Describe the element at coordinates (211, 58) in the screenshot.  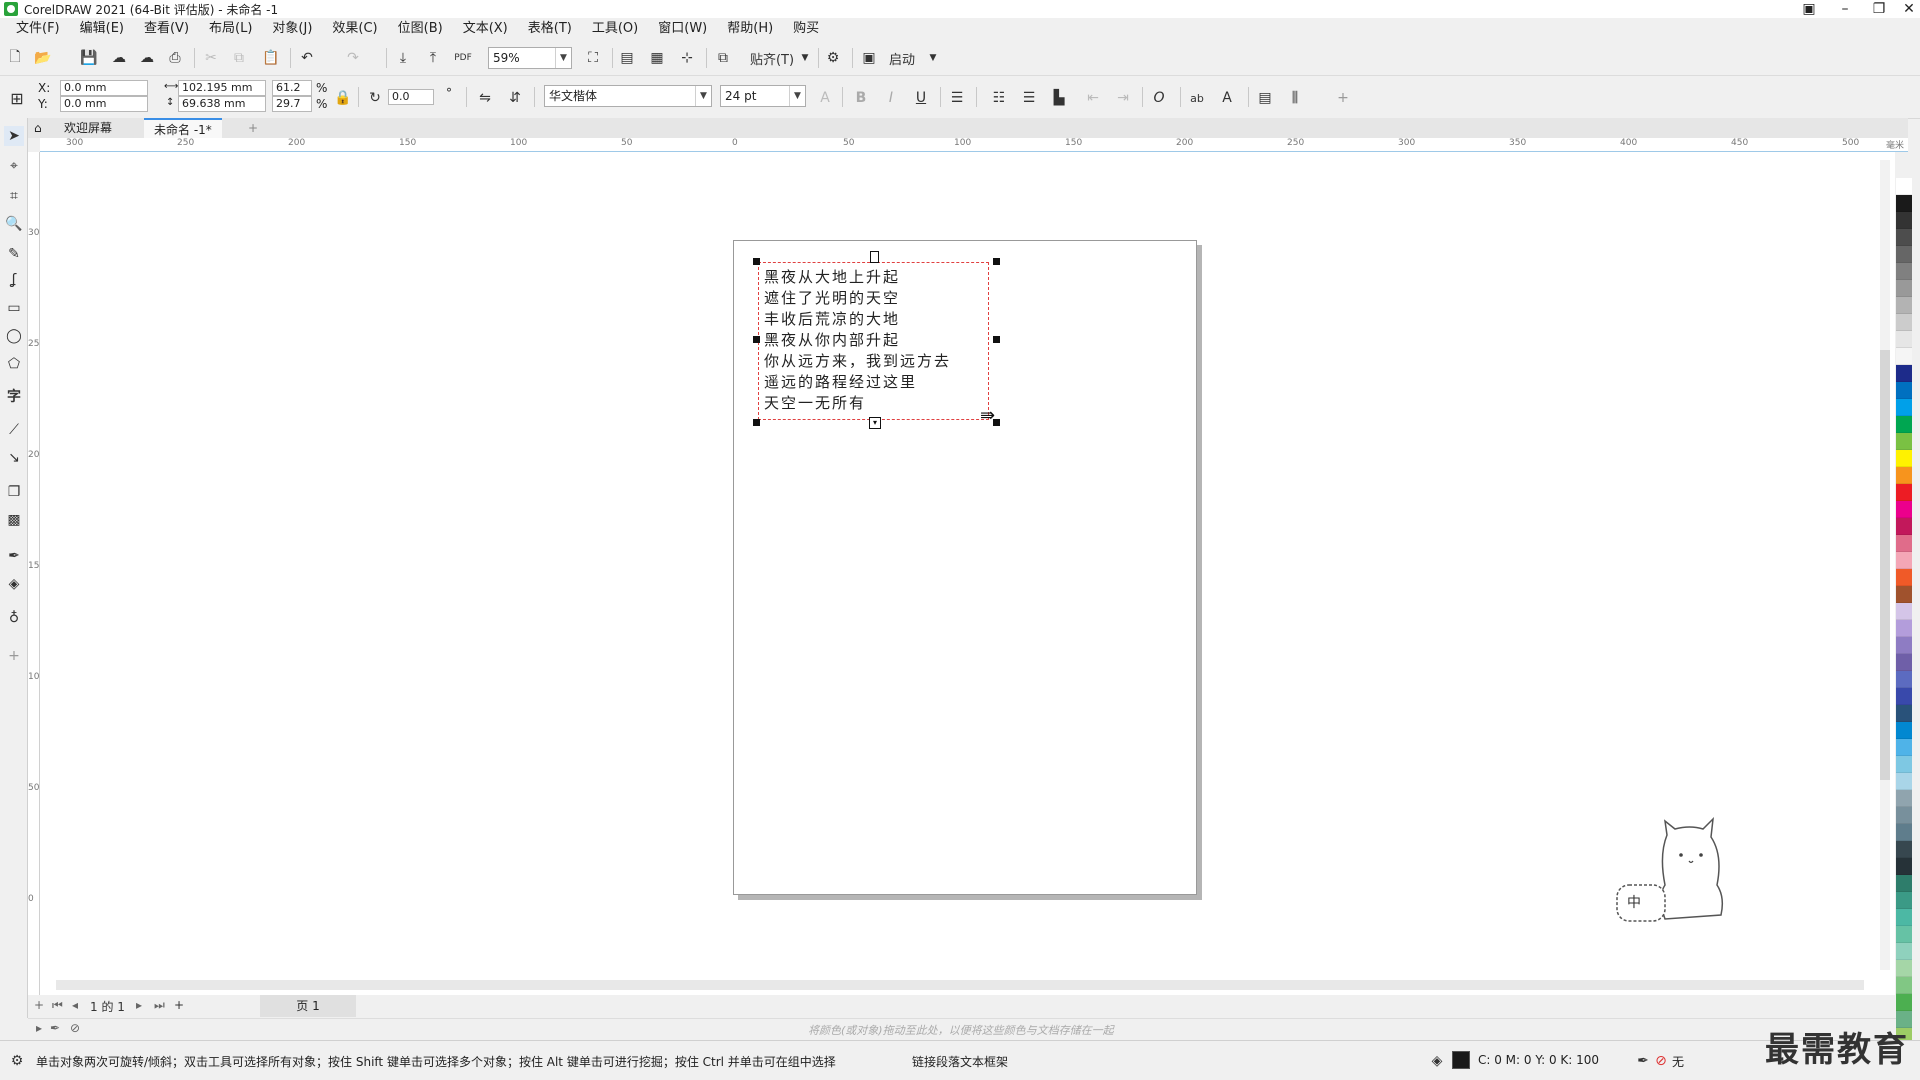
I see `cut-icon: ✂` at that location.